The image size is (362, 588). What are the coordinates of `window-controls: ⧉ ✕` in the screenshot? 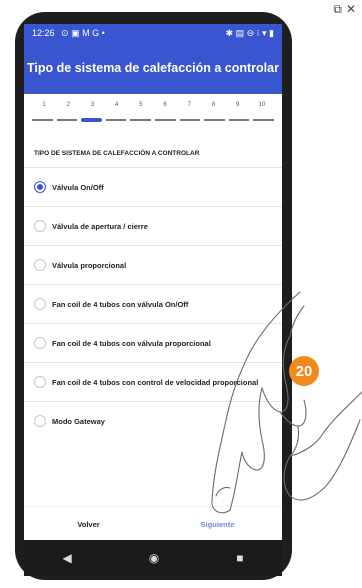 It's located at (344, 9).